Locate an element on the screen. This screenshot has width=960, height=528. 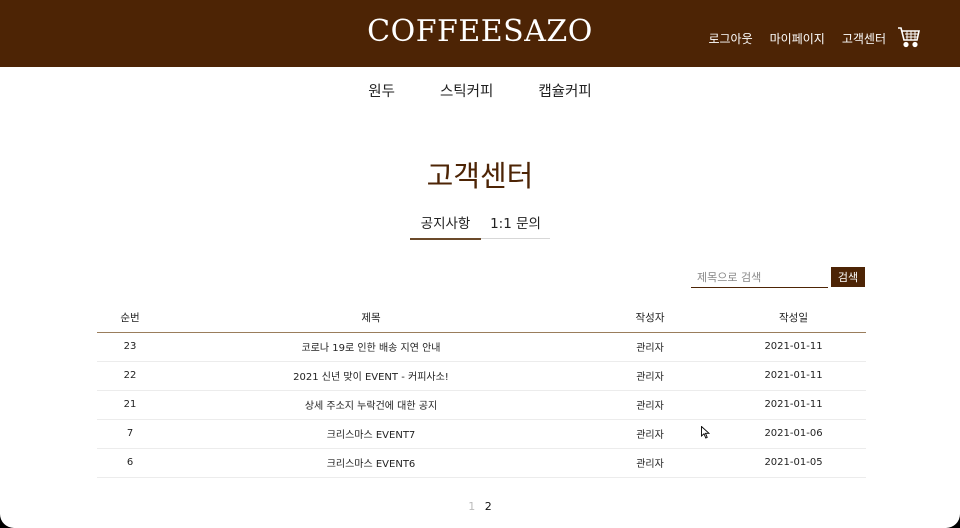
table-row: 7 크리스마스 EVENT7 관리자 2021-01-06 is located at coordinates (481, 434).